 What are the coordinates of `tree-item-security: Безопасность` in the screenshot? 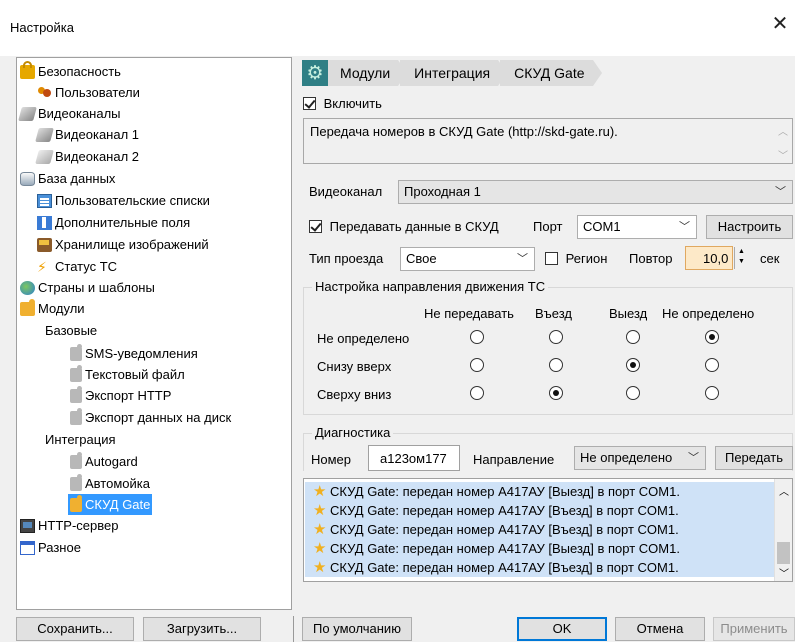 It's located at (72, 71).